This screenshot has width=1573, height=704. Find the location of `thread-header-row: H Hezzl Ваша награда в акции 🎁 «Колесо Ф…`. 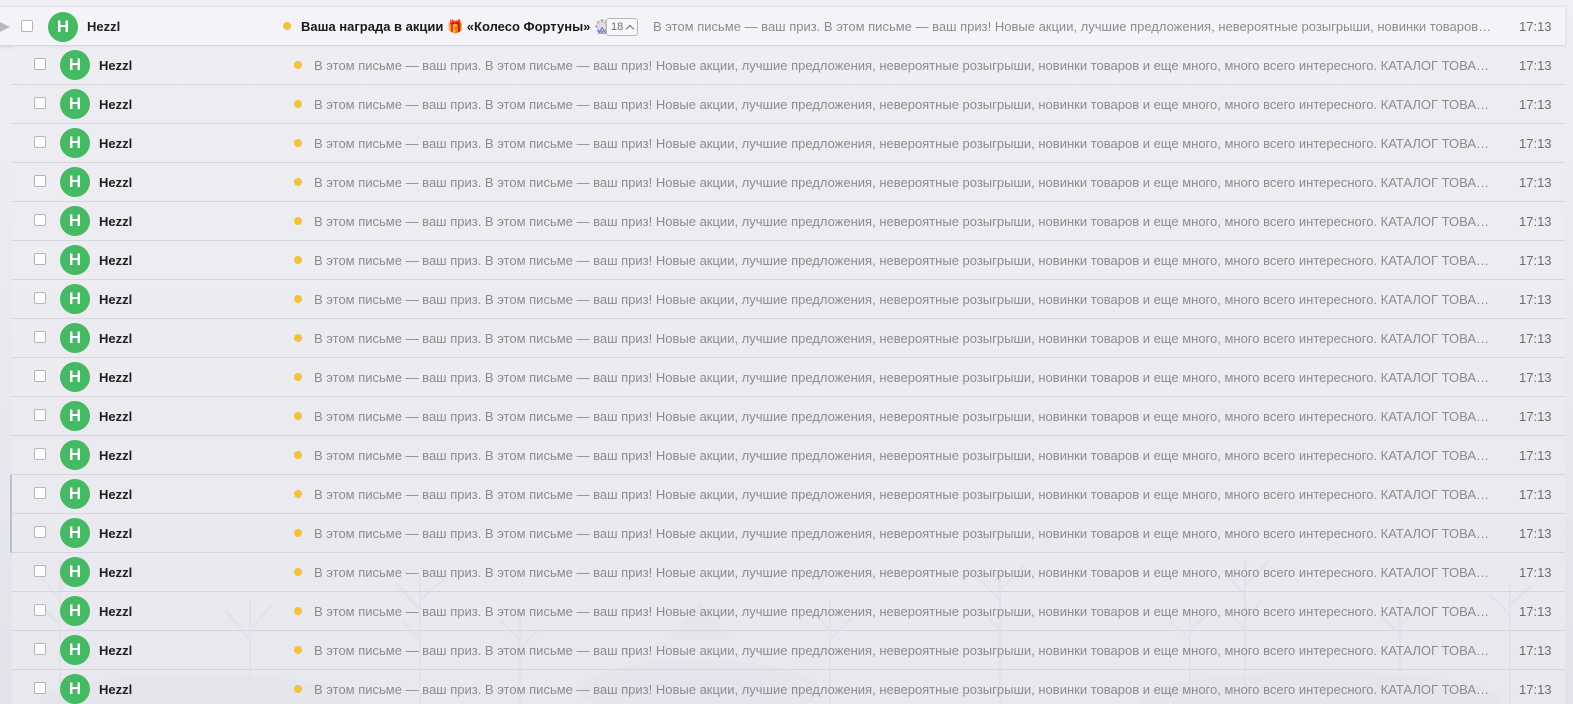

thread-header-row: H Hezzl Ваша награда в акции 🎁 «Колесо Ф… is located at coordinates (782, 26).